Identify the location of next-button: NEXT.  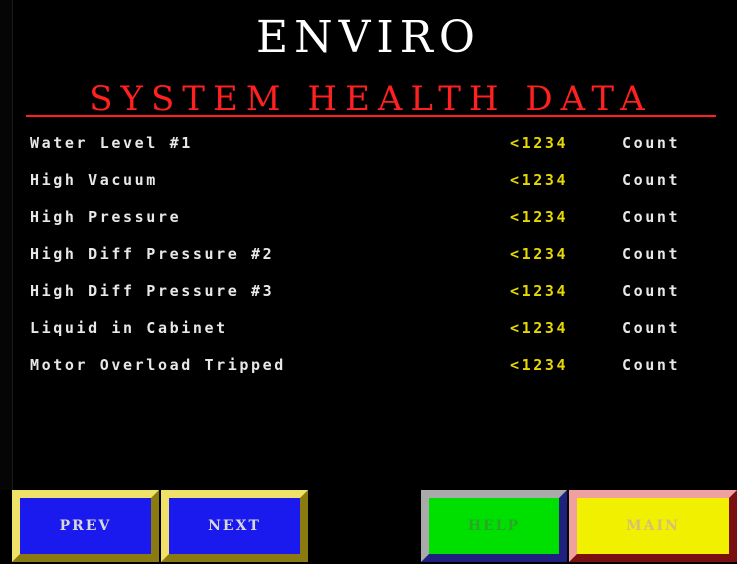
(234, 526).